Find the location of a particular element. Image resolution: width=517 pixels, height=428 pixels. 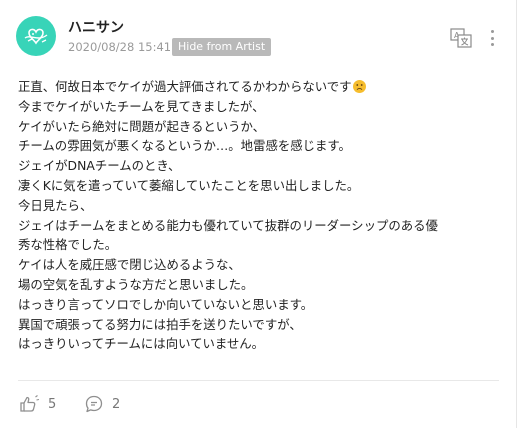

worried-face-emoji-icon is located at coordinates (359, 86).